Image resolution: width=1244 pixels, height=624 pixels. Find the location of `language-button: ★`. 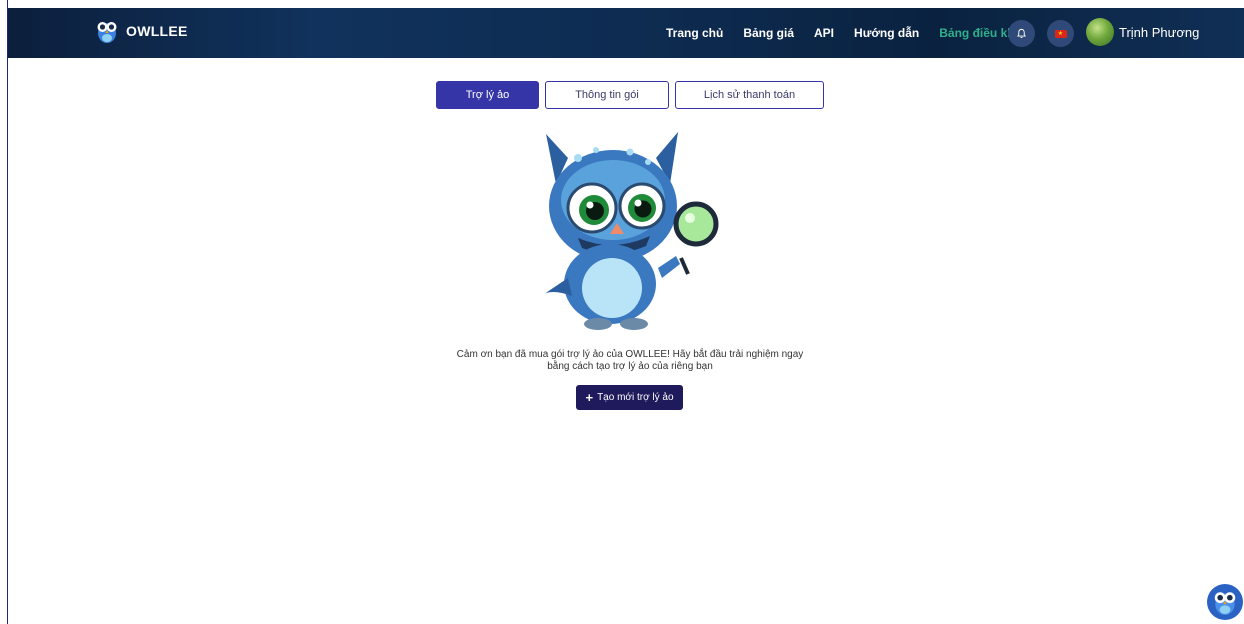

language-button: ★ is located at coordinates (1060, 33).